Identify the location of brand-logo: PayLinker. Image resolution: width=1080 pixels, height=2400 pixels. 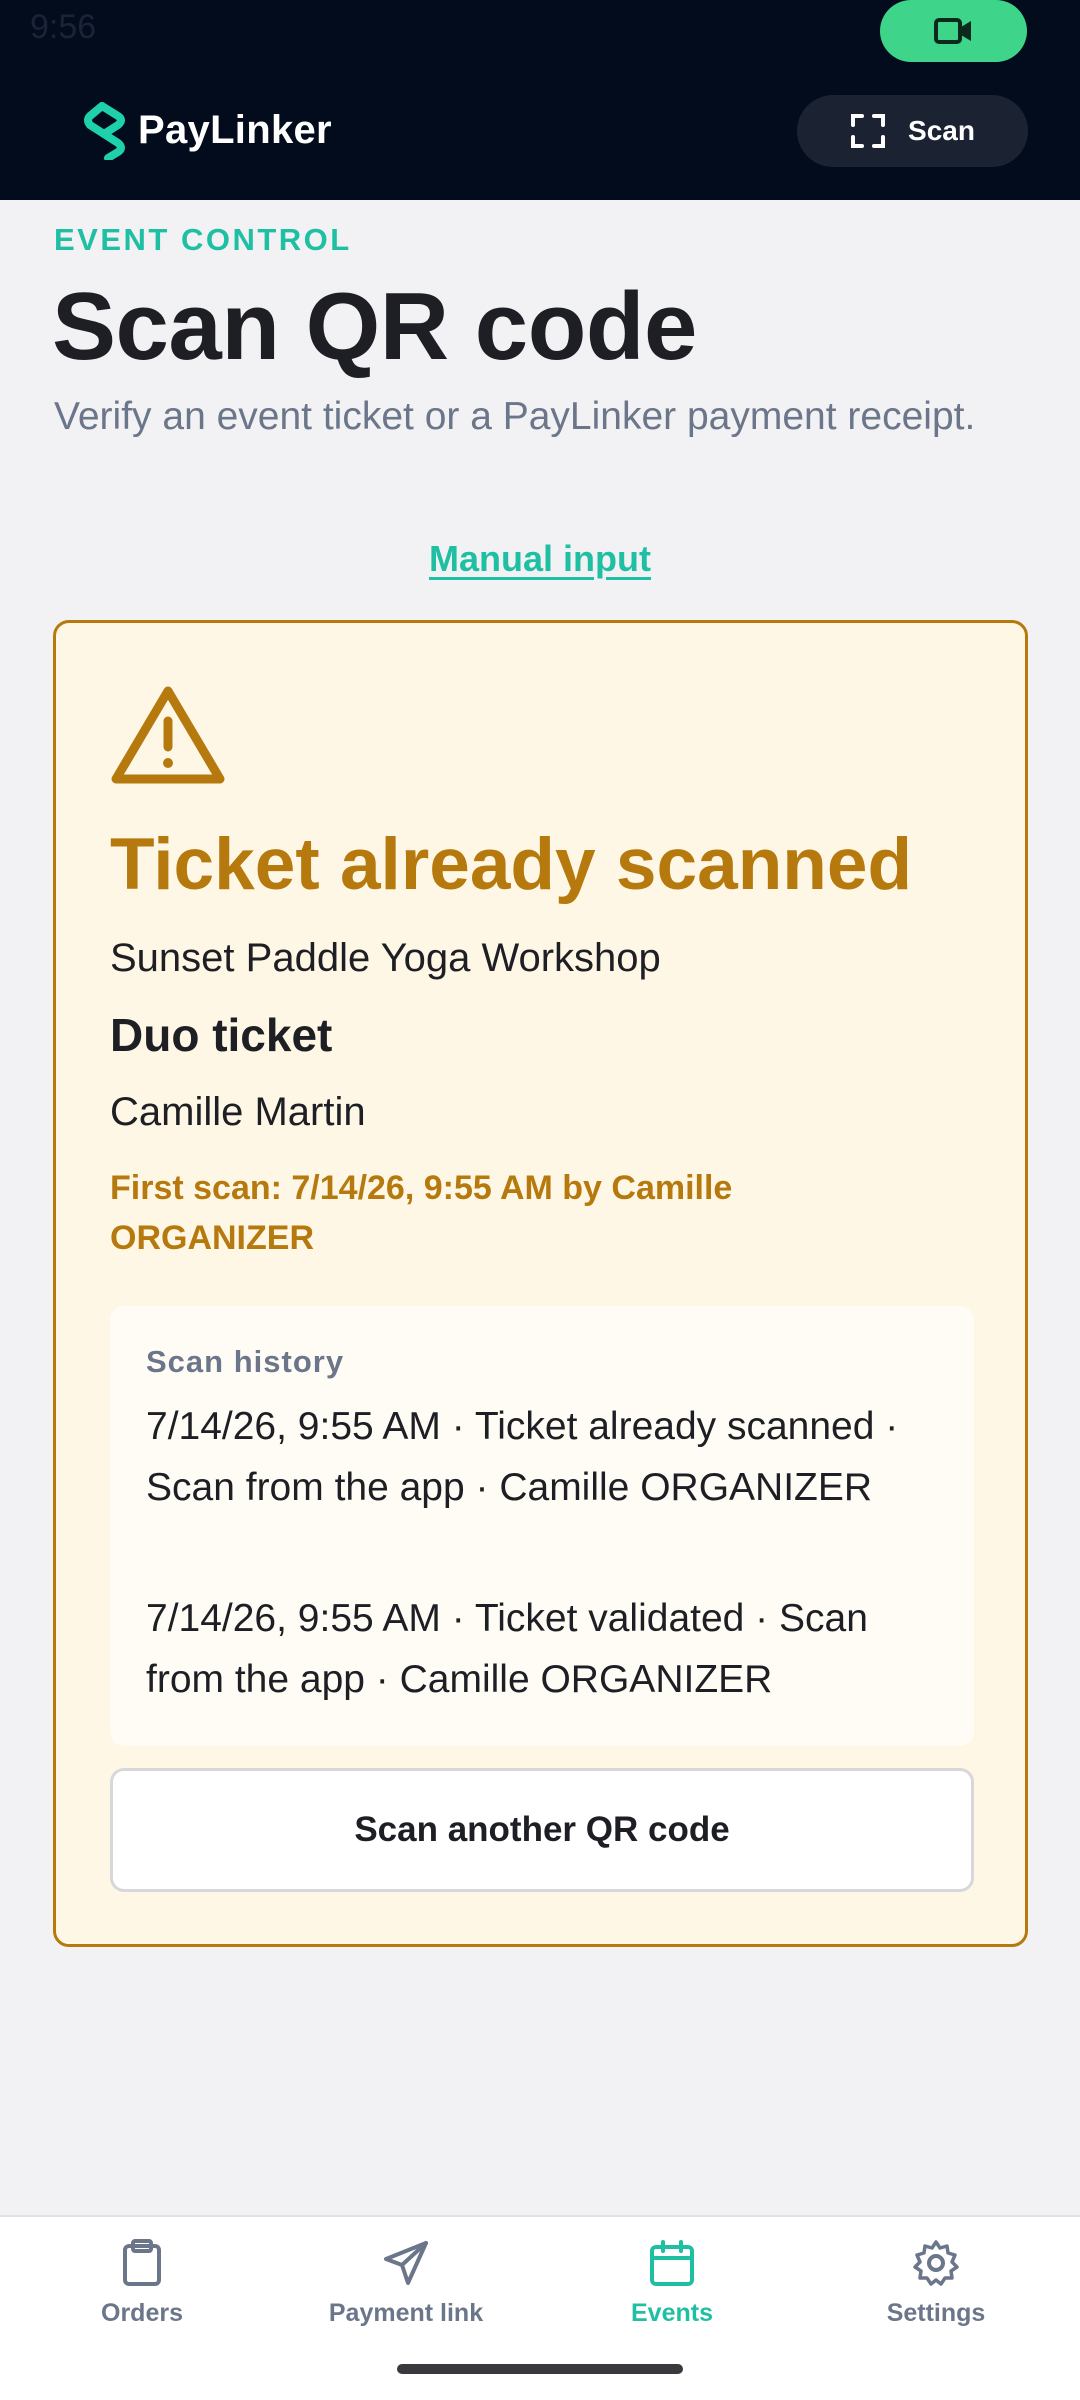
(207, 130).